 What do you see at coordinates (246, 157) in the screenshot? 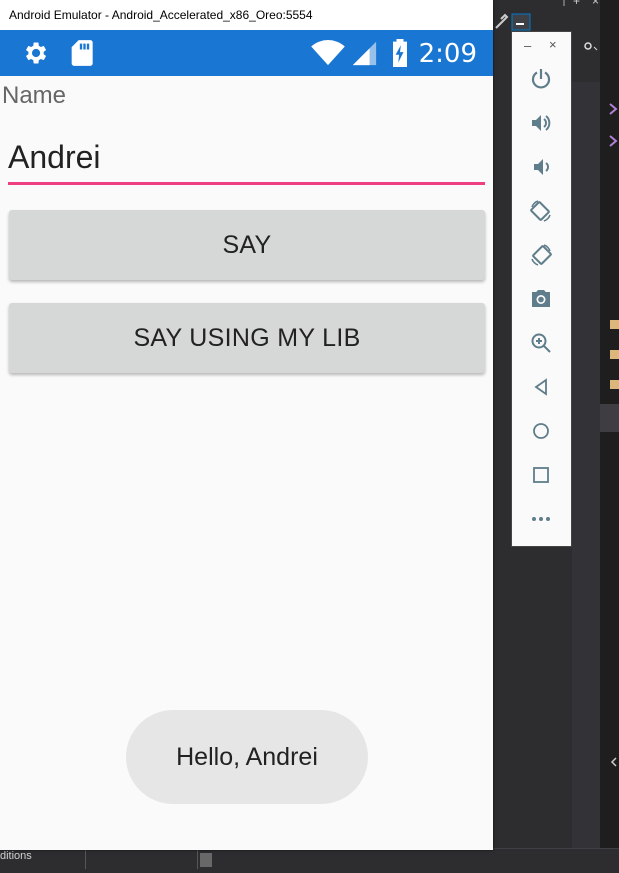
I see `name-input` at bounding box center [246, 157].